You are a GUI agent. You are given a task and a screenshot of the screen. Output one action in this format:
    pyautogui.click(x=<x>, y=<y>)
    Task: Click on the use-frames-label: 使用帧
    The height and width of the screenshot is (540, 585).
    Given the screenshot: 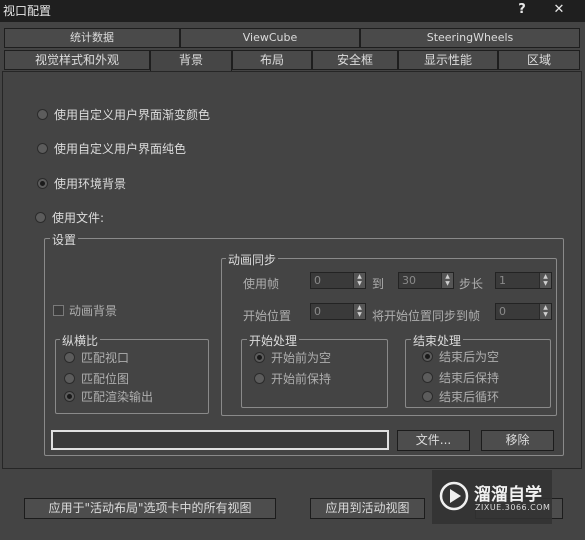 What is the action you would take?
    pyautogui.click(x=261, y=284)
    